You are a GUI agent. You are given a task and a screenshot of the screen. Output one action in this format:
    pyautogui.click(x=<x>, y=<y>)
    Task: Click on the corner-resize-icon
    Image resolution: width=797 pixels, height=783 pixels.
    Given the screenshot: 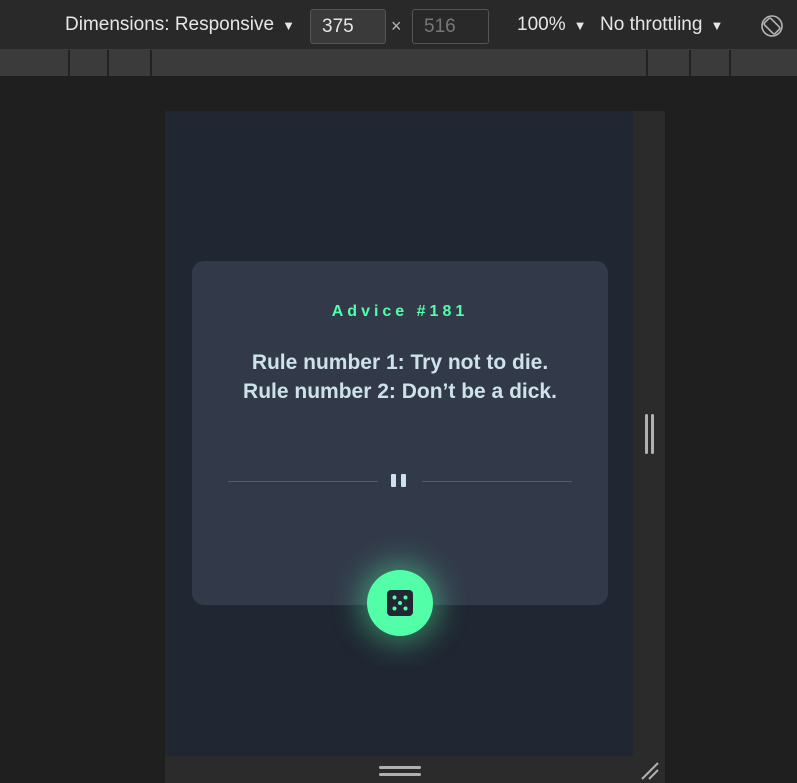 What is the action you would take?
    pyautogui.click(x=650, y=771)
    